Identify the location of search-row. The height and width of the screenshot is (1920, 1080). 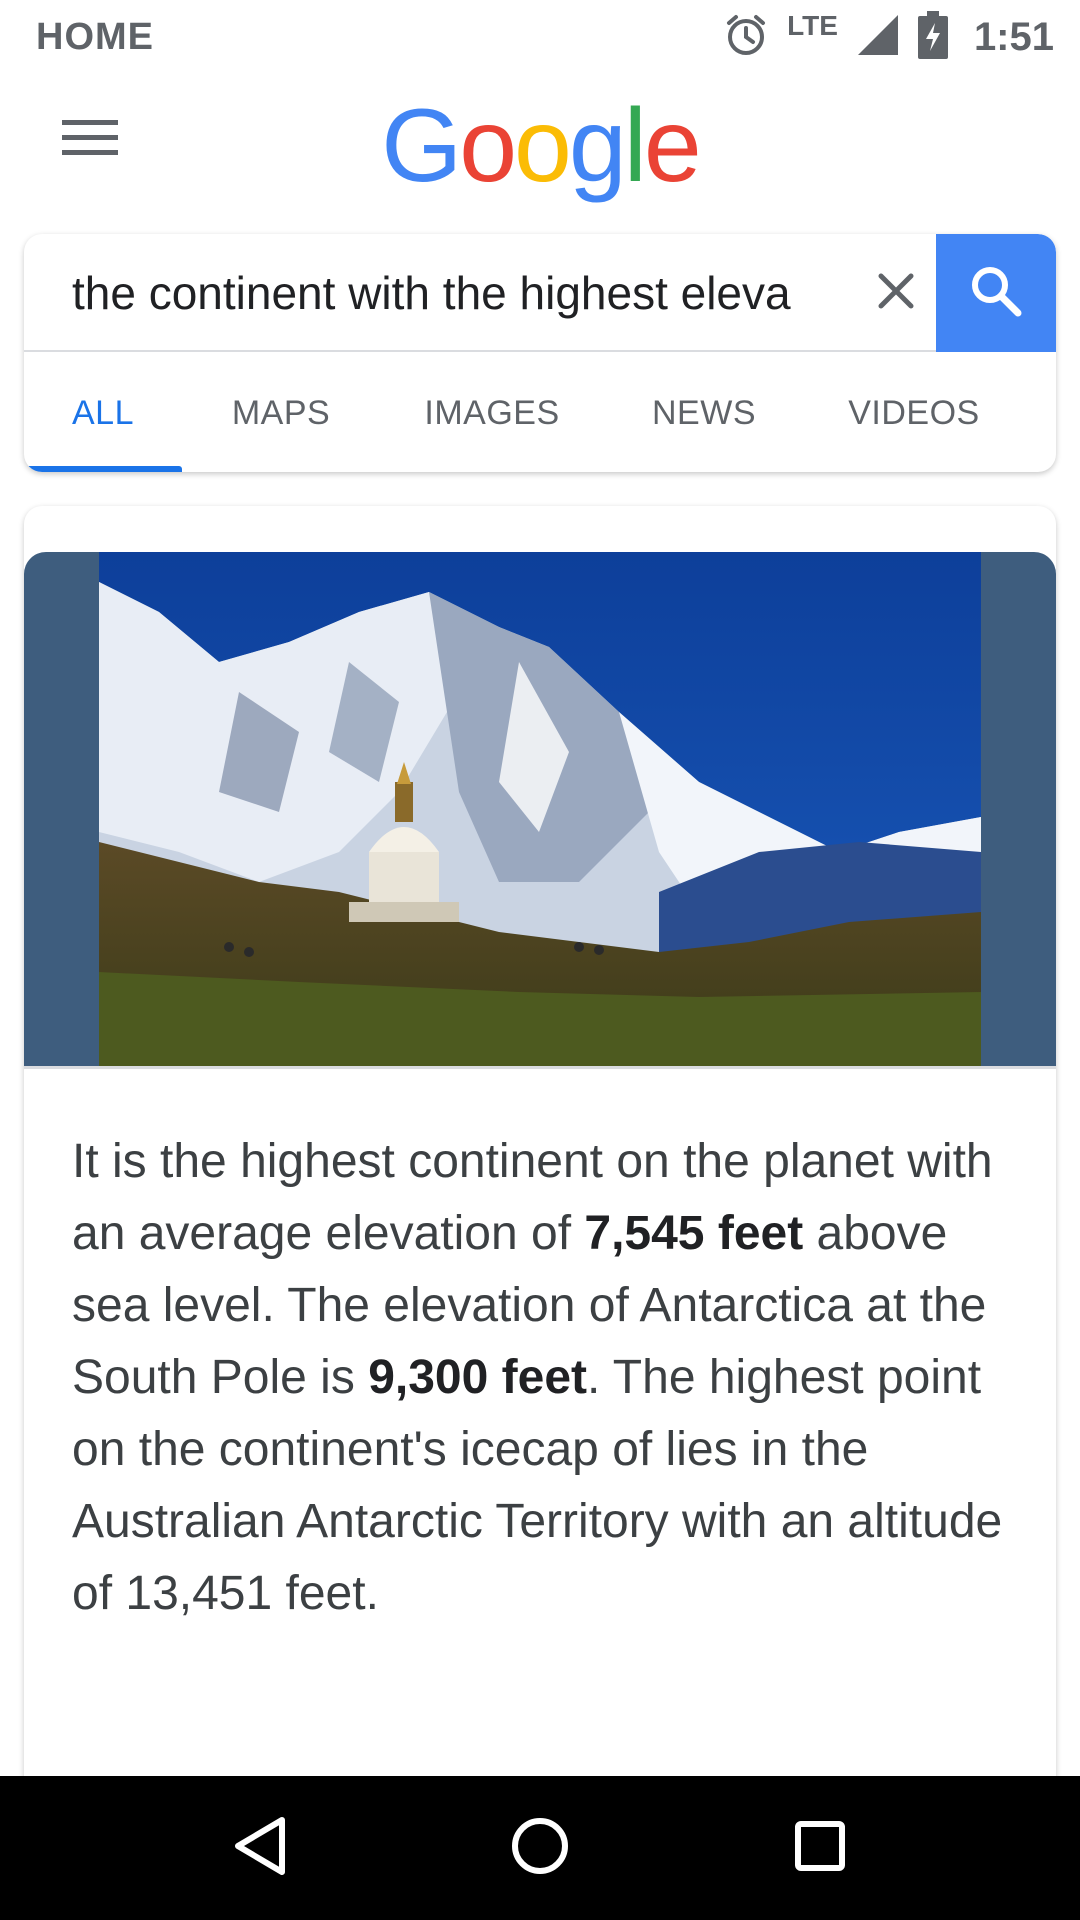
(540, 293).